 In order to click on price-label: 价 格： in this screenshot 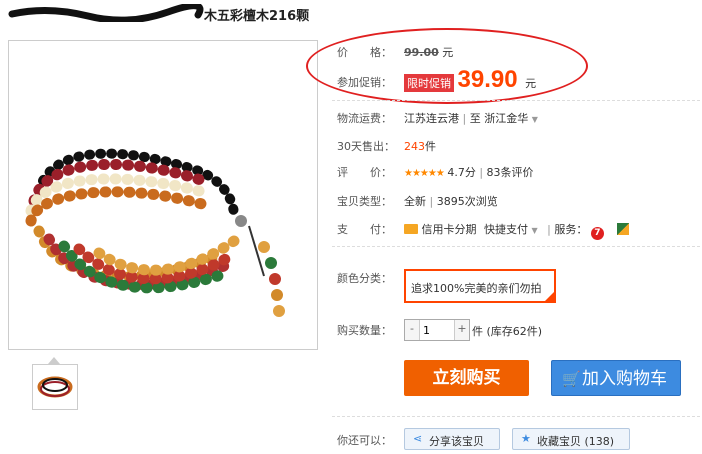, I will do `click(364, 52)`.